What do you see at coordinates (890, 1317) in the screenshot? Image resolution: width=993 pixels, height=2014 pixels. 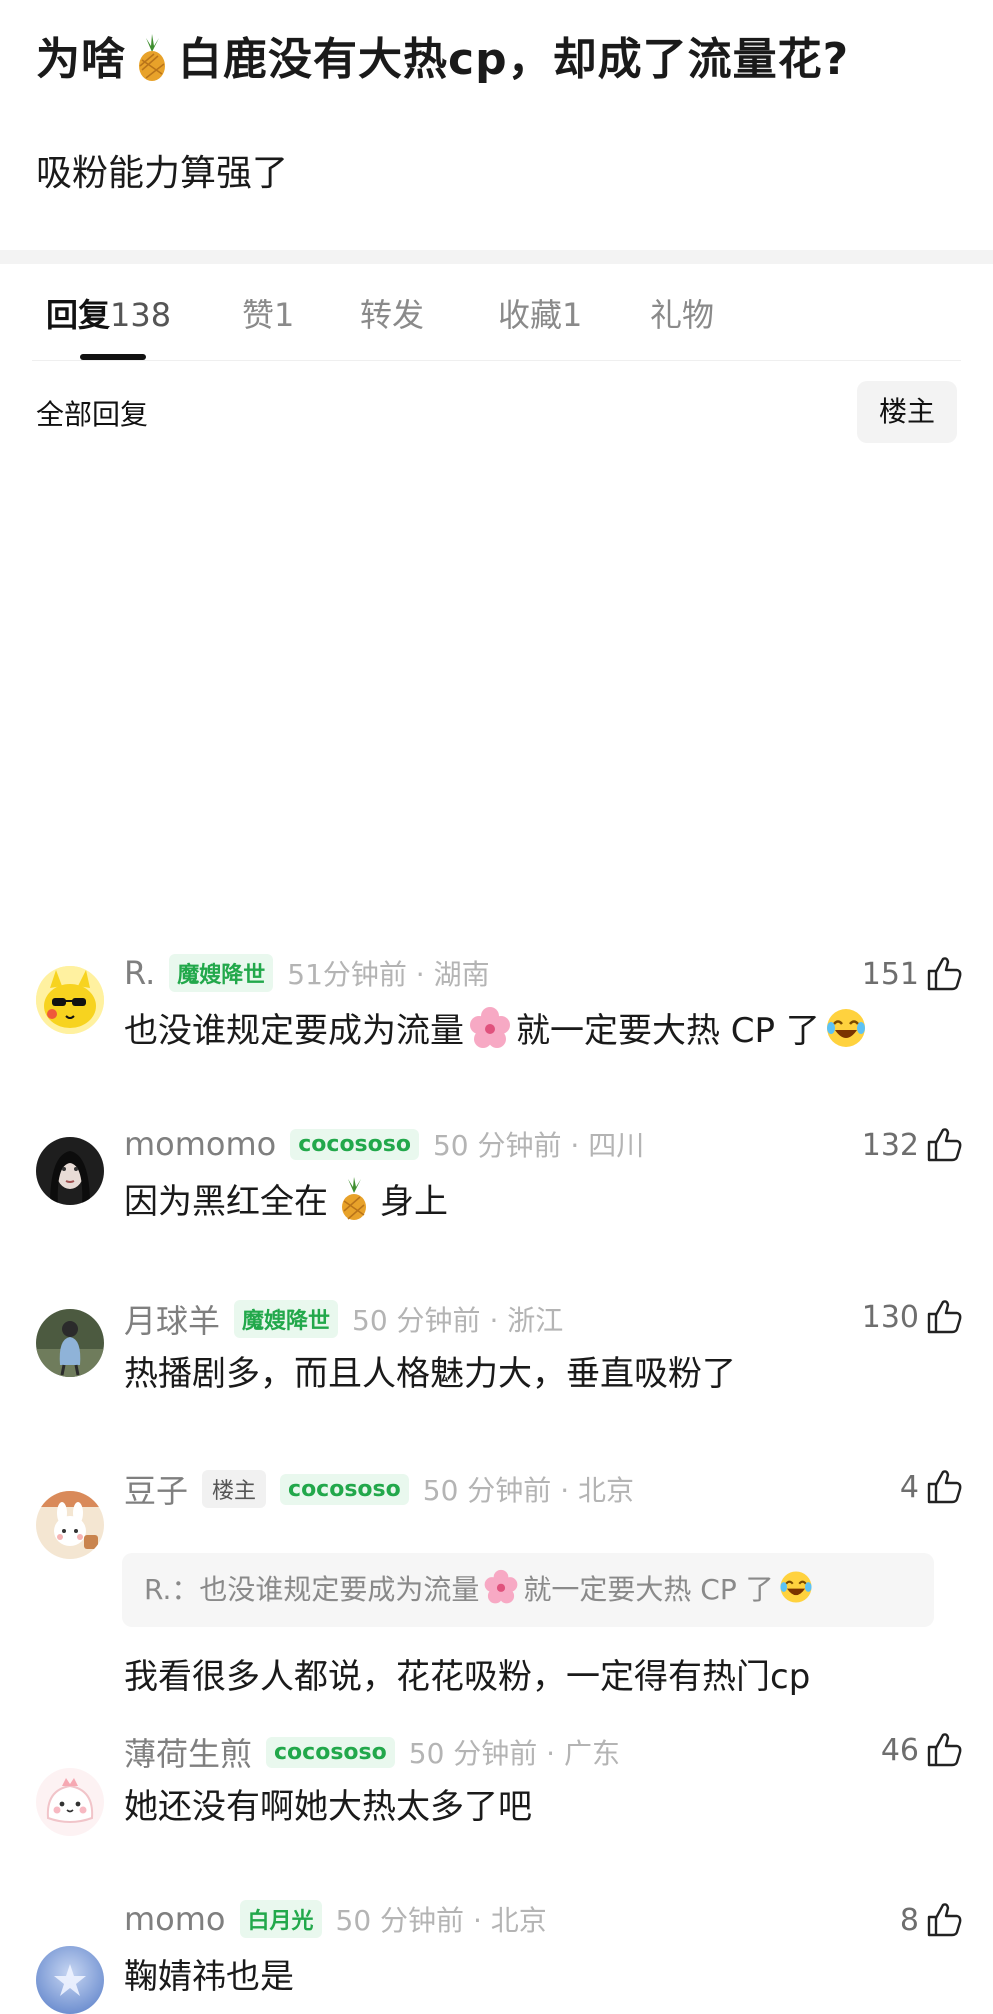 I see `like-count: 130` at bounding box center [890, 1317].